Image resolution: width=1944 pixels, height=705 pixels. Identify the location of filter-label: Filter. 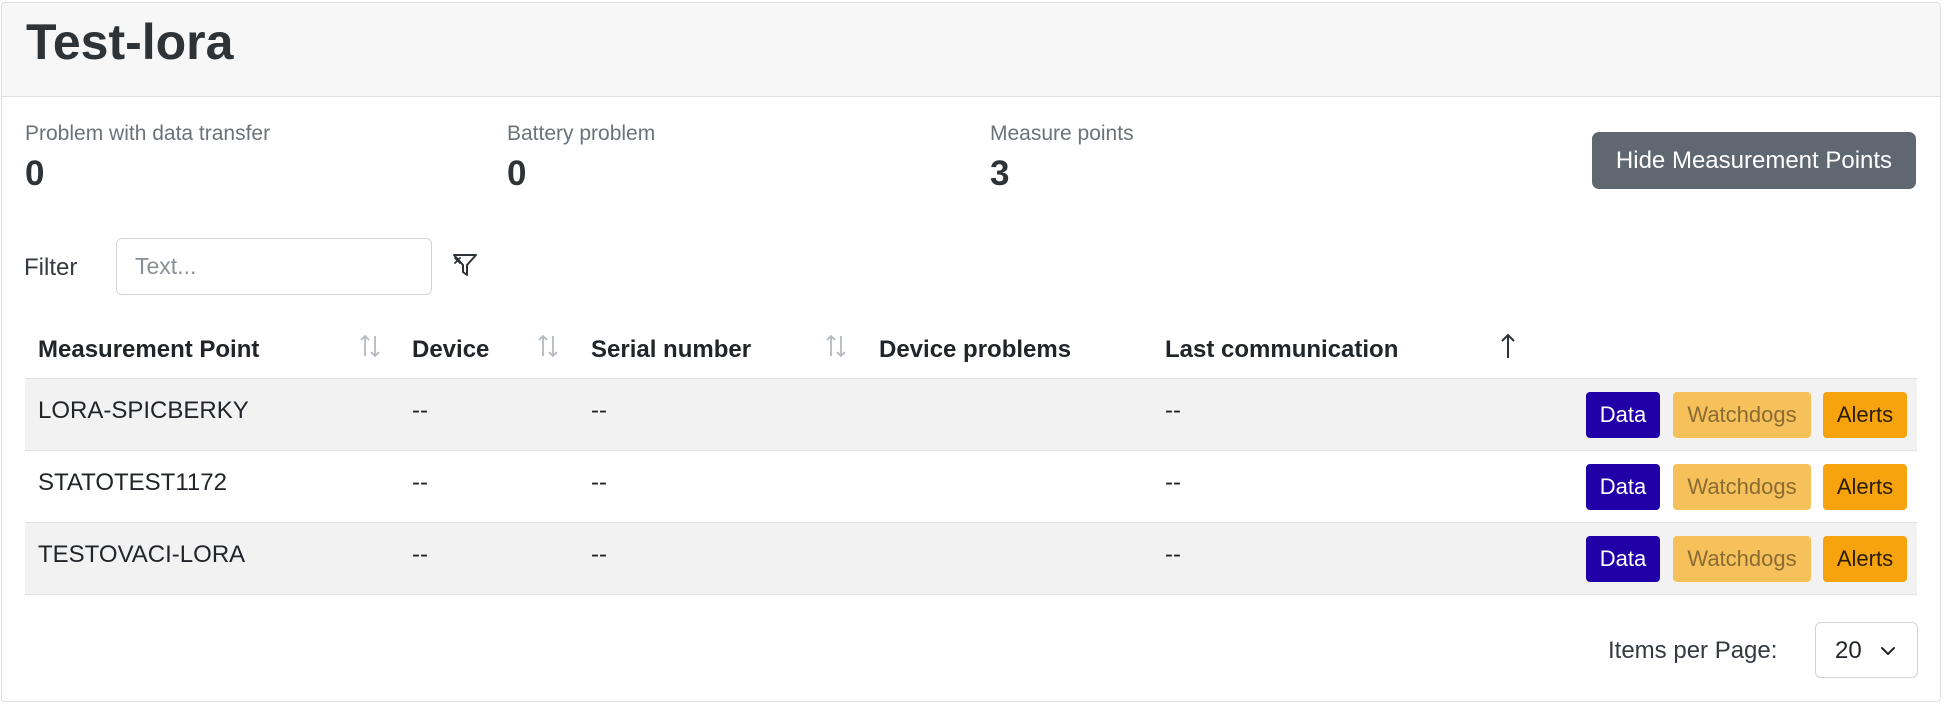
(51, 267).